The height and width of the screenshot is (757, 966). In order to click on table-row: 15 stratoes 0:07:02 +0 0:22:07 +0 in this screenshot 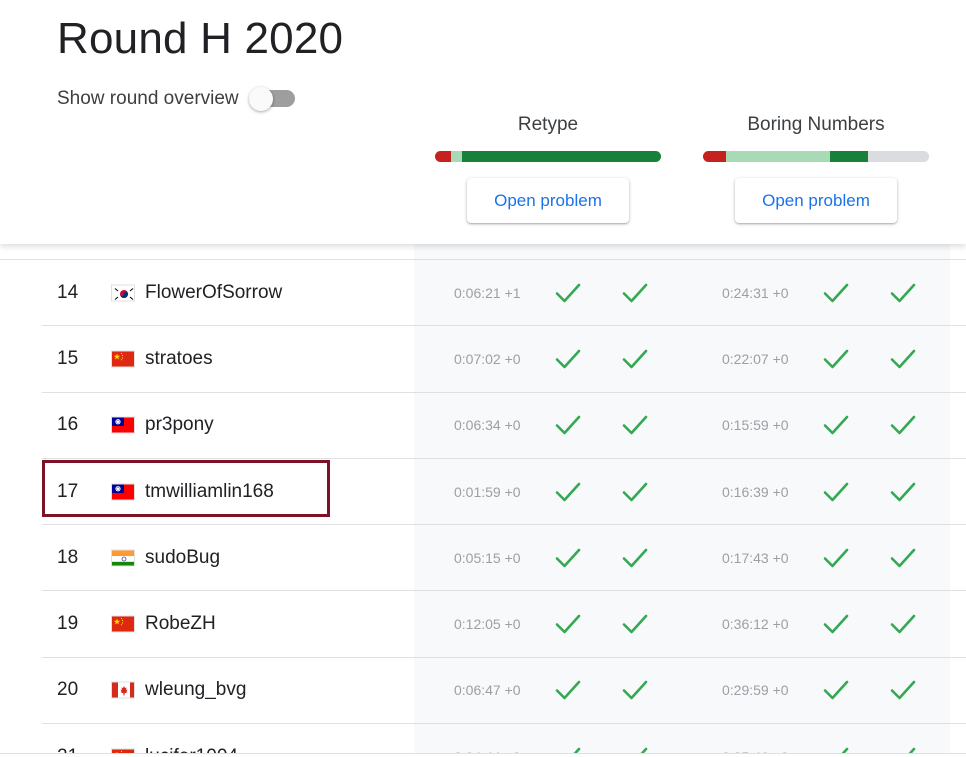, I will do `click(504, 359)`.